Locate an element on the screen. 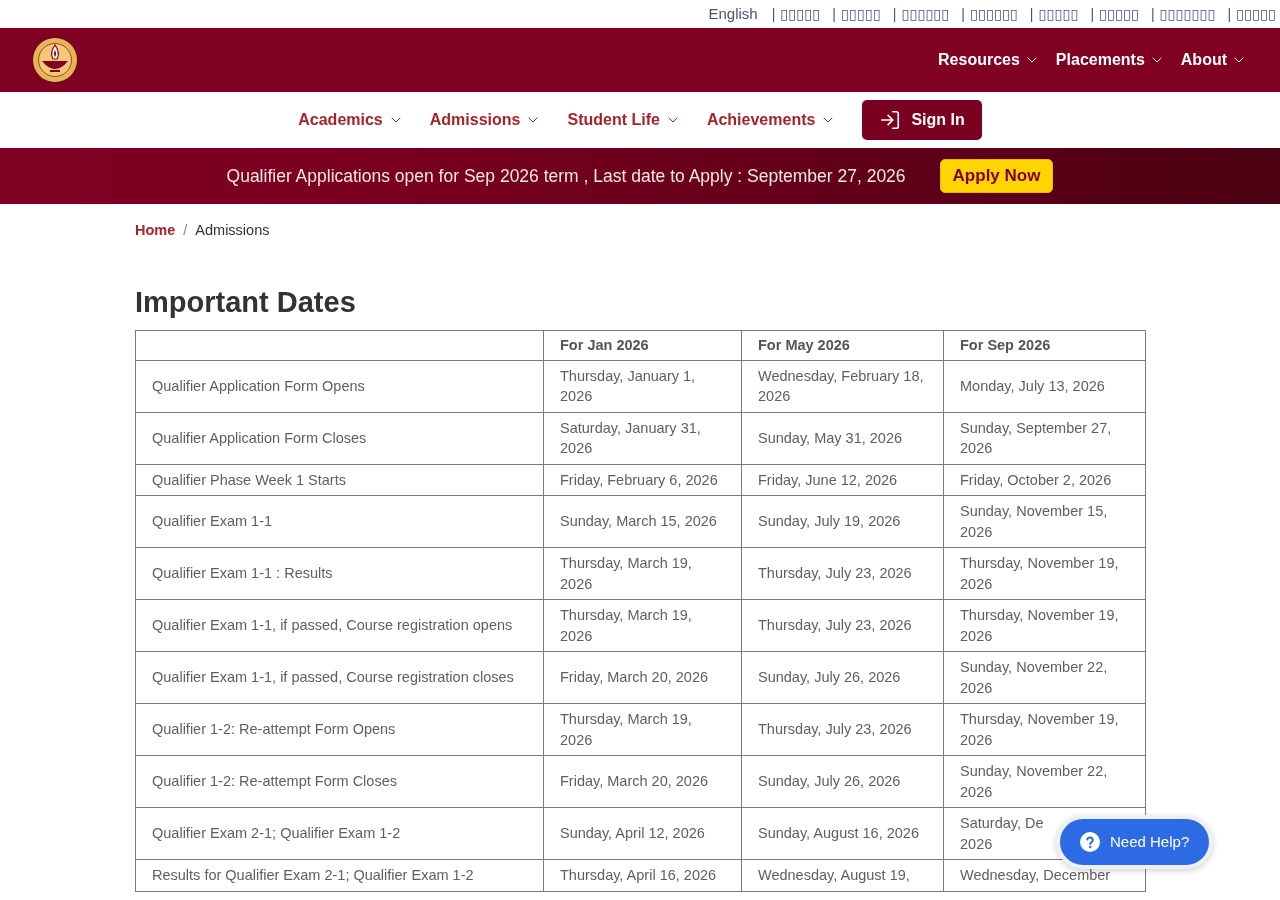 Image resolution: width=1280 pixels, height=900 pixels. sign-in-icon is located at coordinates (890, 120).